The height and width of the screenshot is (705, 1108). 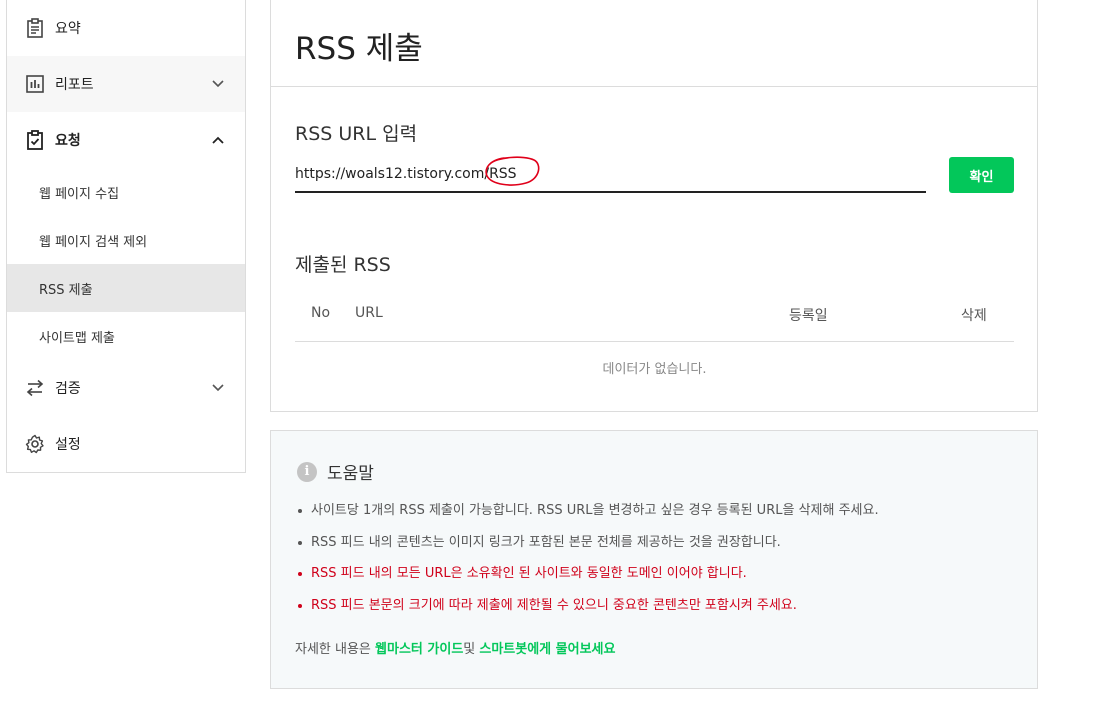 I want to click on webmaster-guide-link: 웹마스터 가이드, so click(x=419, y=649).